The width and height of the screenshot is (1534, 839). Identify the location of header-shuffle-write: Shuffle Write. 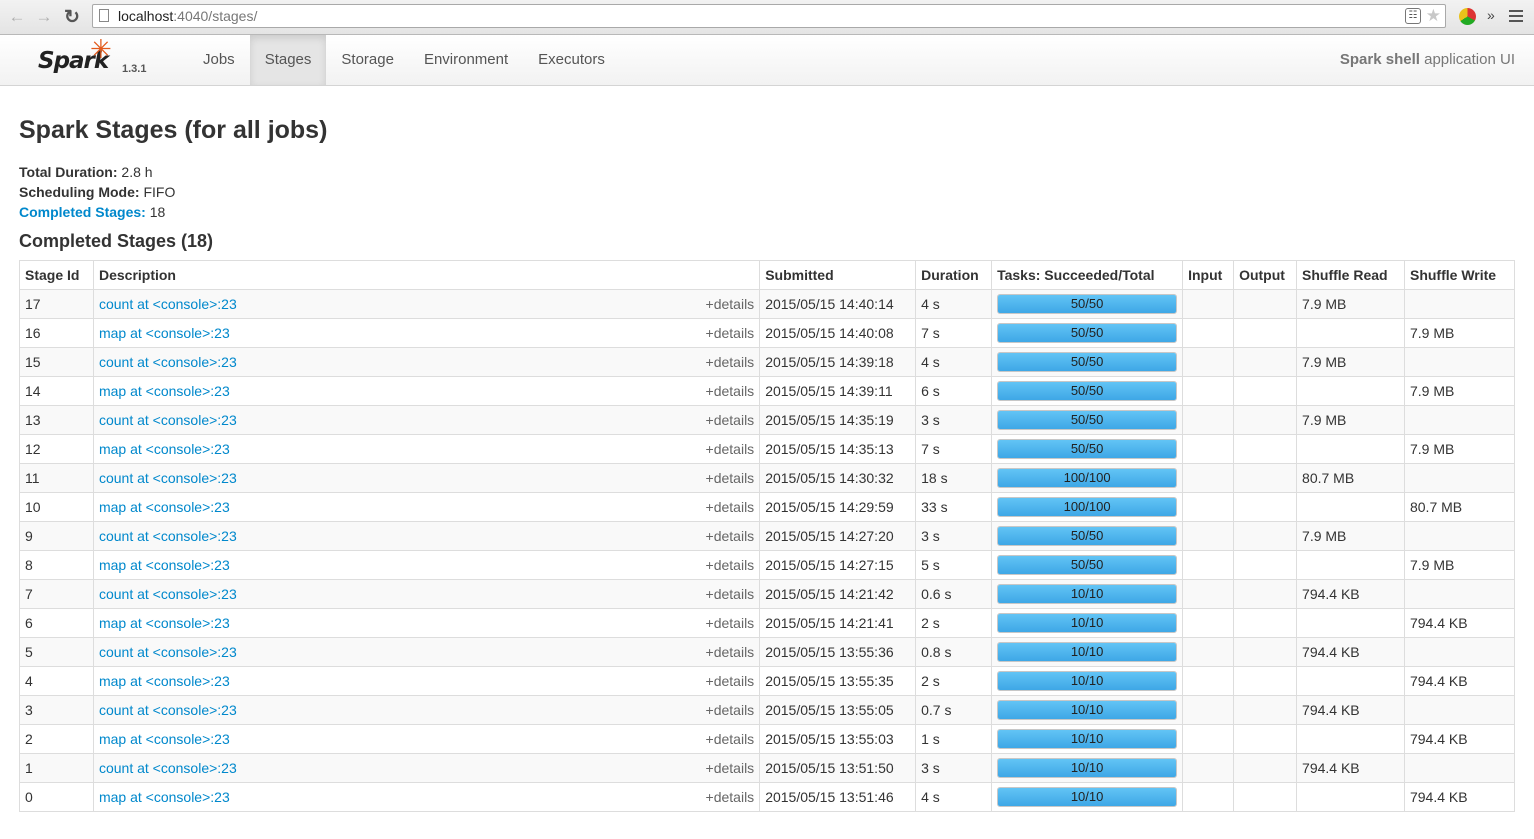
(1459, 275).